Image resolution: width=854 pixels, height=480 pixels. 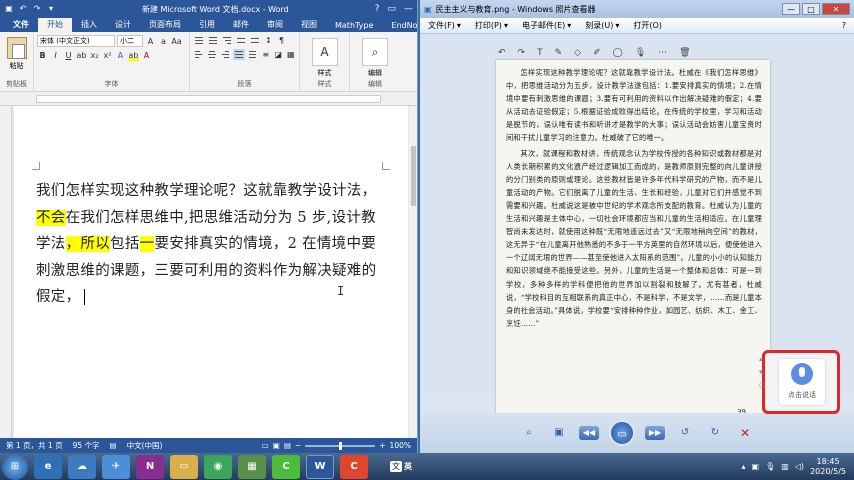 I want to click on image-app-icon: ▦, so click(x=252, y=466).